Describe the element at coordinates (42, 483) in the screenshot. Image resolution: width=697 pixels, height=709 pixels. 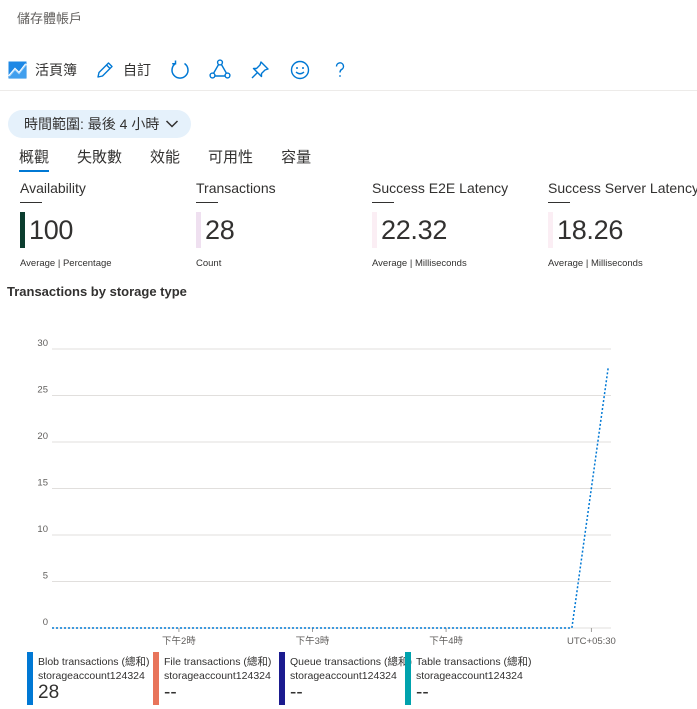
I see `y-tick-label: 15` at that location.